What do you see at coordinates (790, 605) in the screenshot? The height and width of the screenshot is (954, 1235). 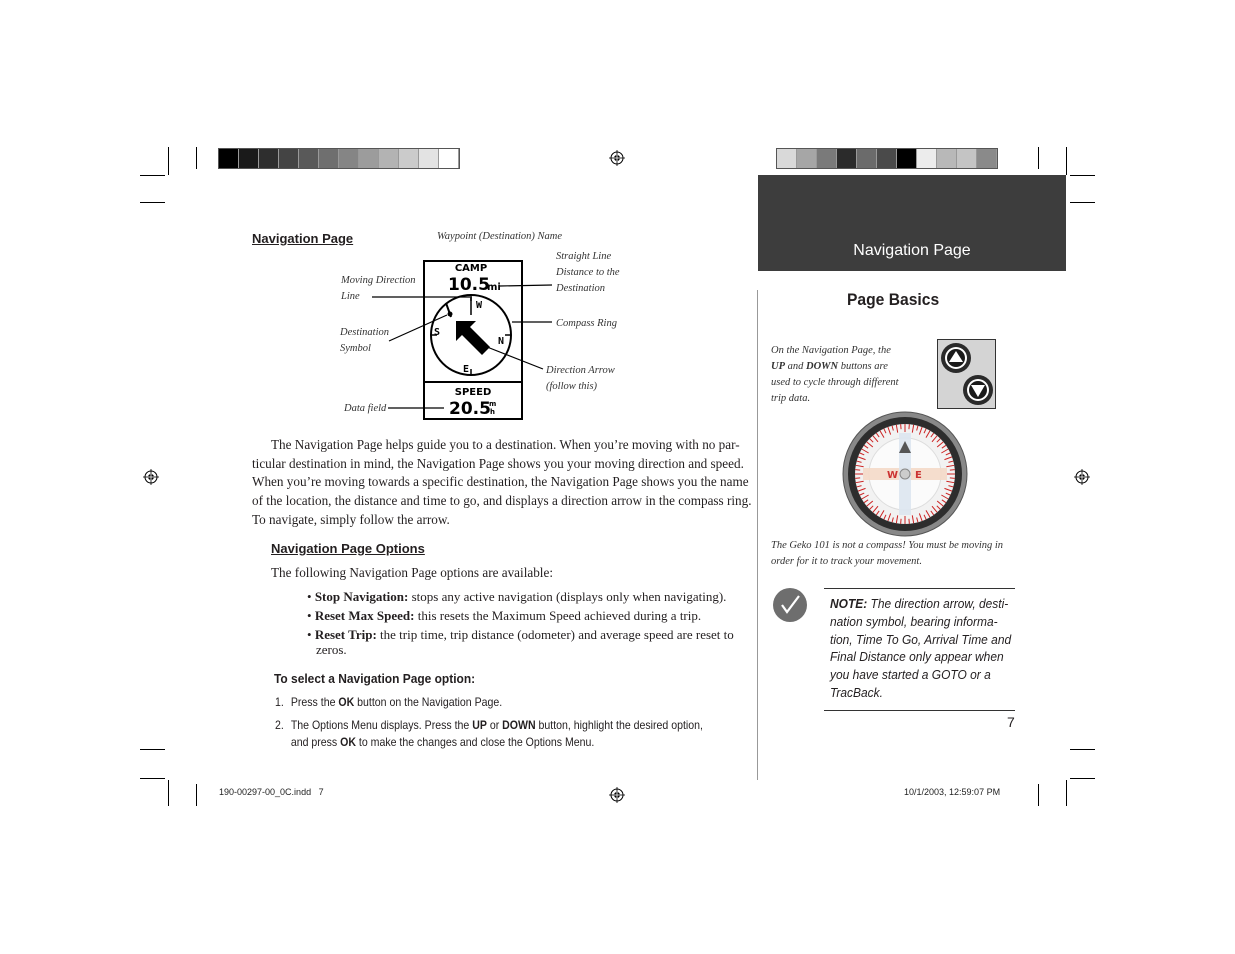 I see `checkmark-note-icon` at bounding box center [790, 605].